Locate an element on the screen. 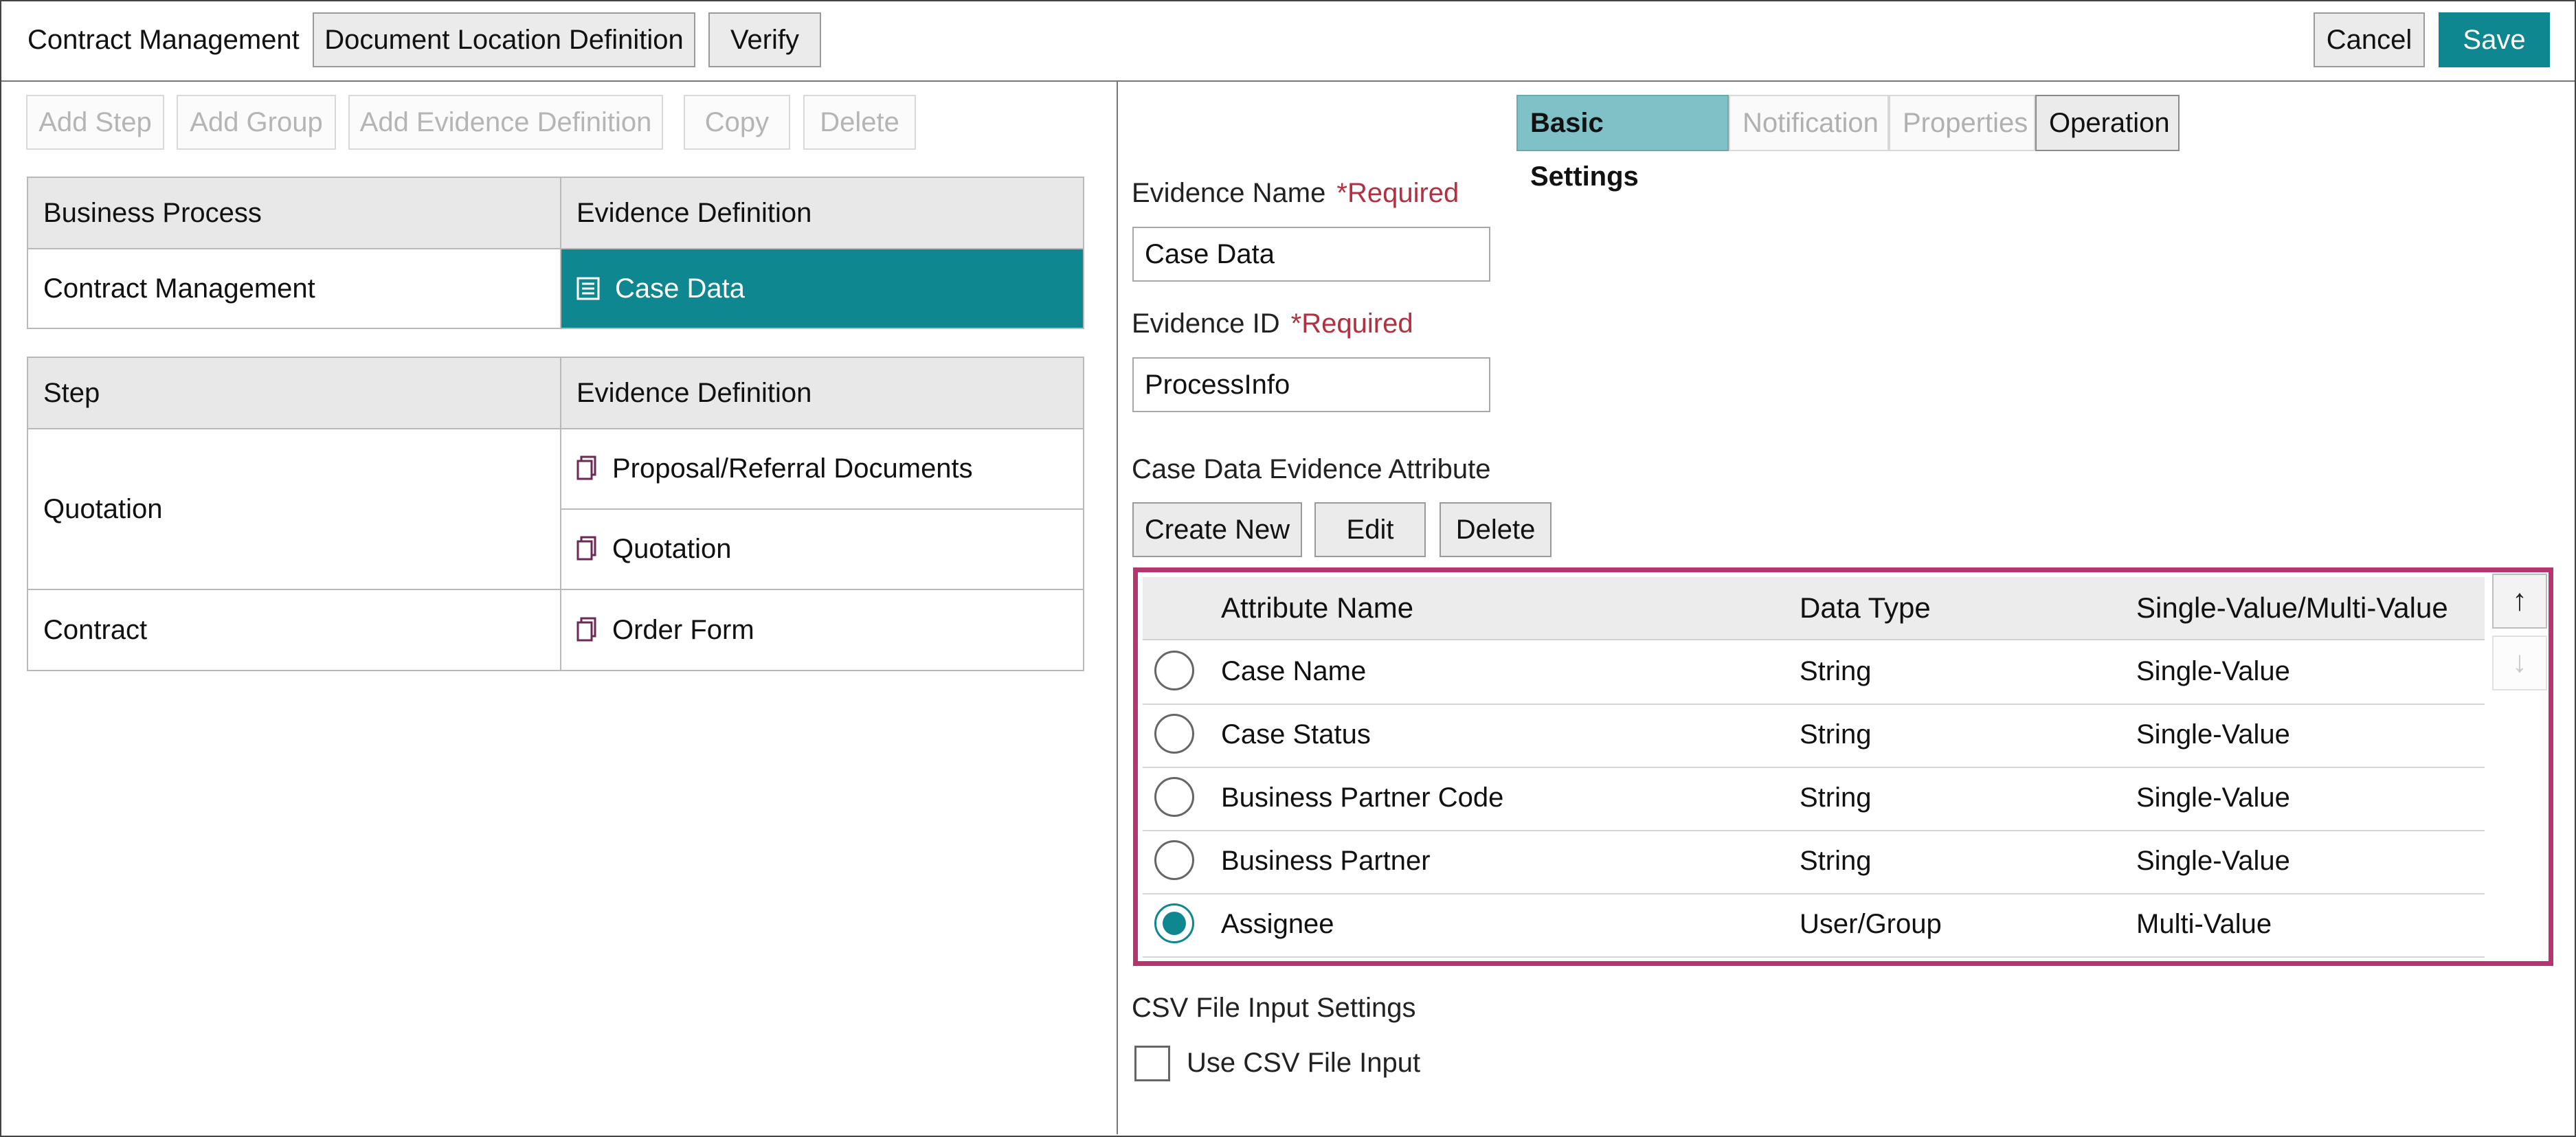  list-icon is located at coordinates (588, 288).